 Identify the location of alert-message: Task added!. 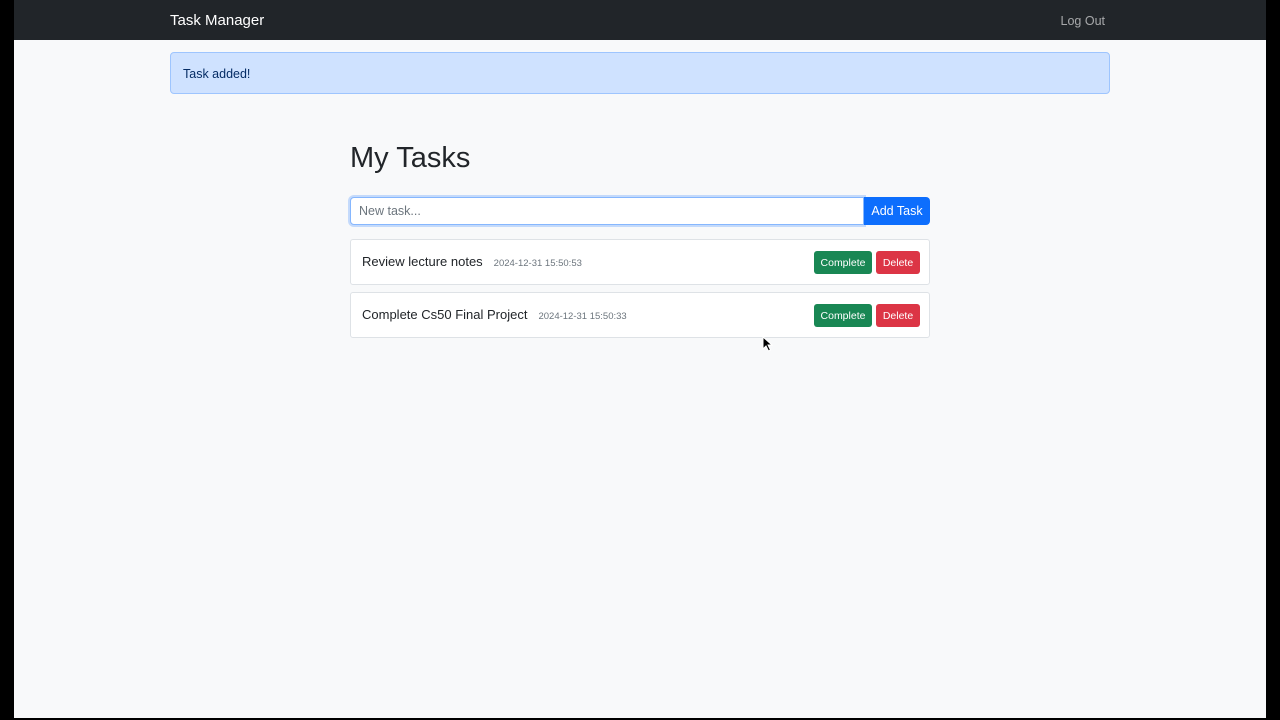
(217, 74).